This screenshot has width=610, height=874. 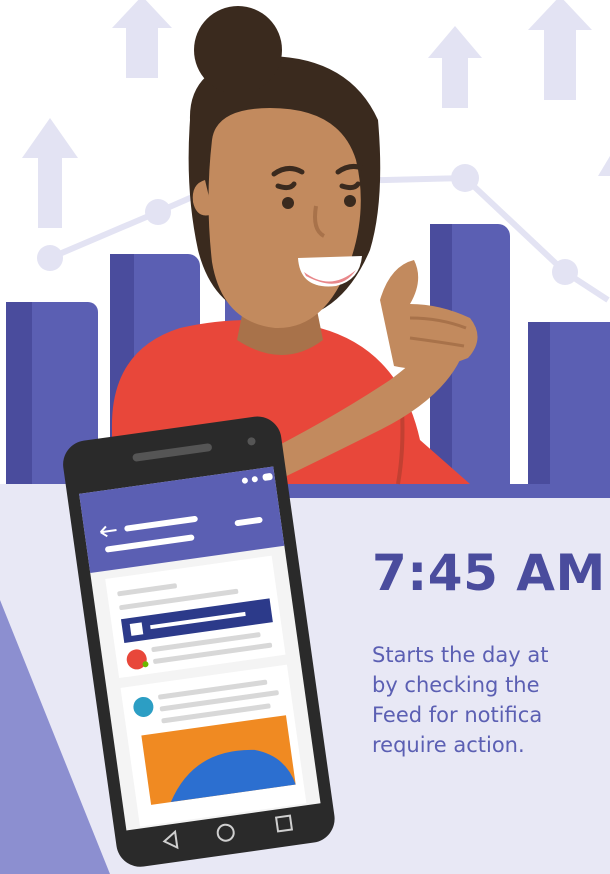 I want to click on description-line: Starts the day at, so click(x=460, y=655).